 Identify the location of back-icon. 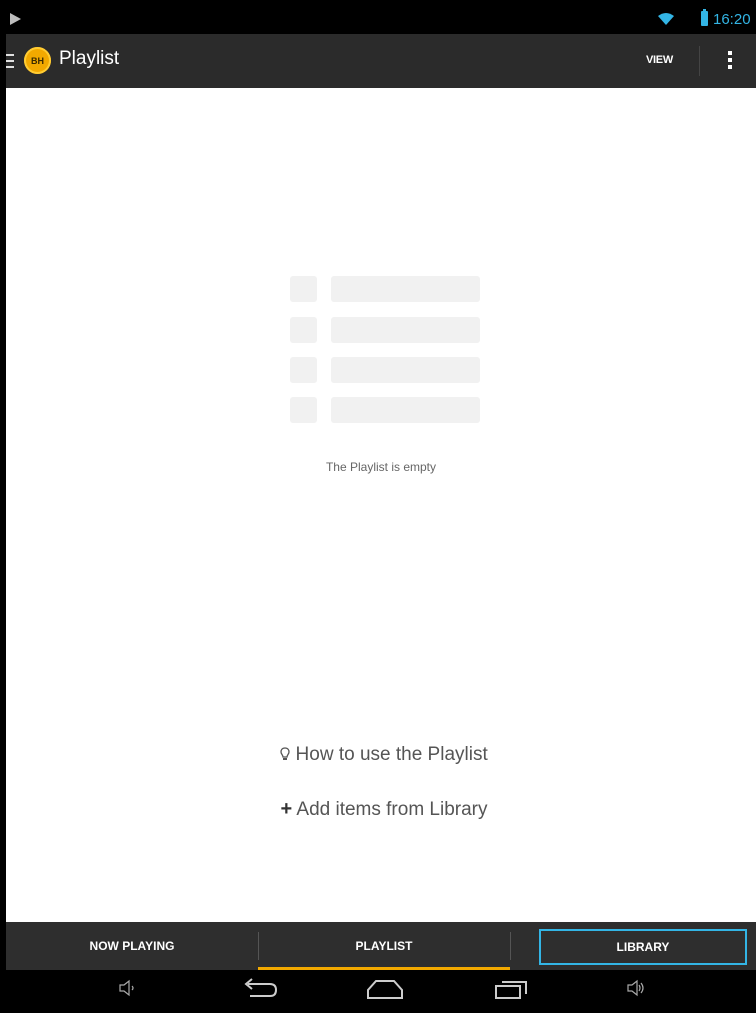
(260, 989).